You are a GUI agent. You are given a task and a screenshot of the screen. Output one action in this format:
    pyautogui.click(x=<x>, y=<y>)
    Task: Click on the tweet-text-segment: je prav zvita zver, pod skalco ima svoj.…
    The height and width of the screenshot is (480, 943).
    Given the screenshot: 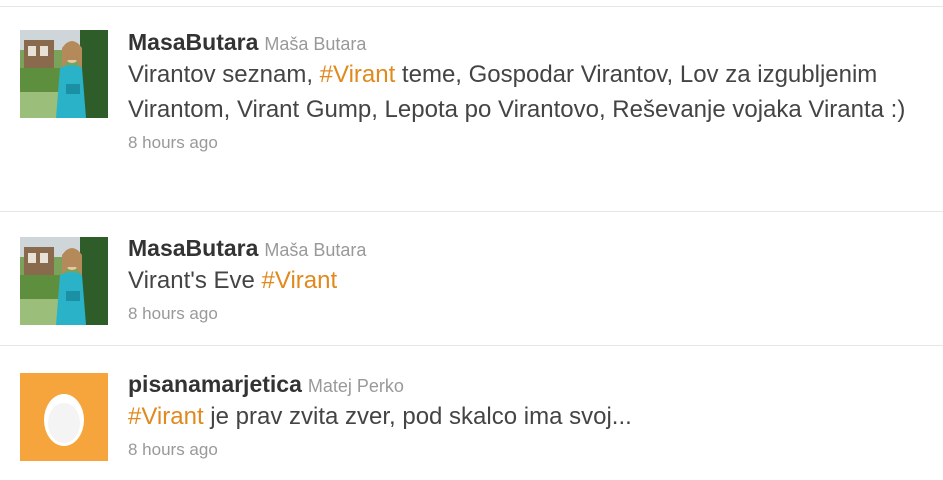 What is the action you would take?
    pyautogui.click(x=417, y=416)
    